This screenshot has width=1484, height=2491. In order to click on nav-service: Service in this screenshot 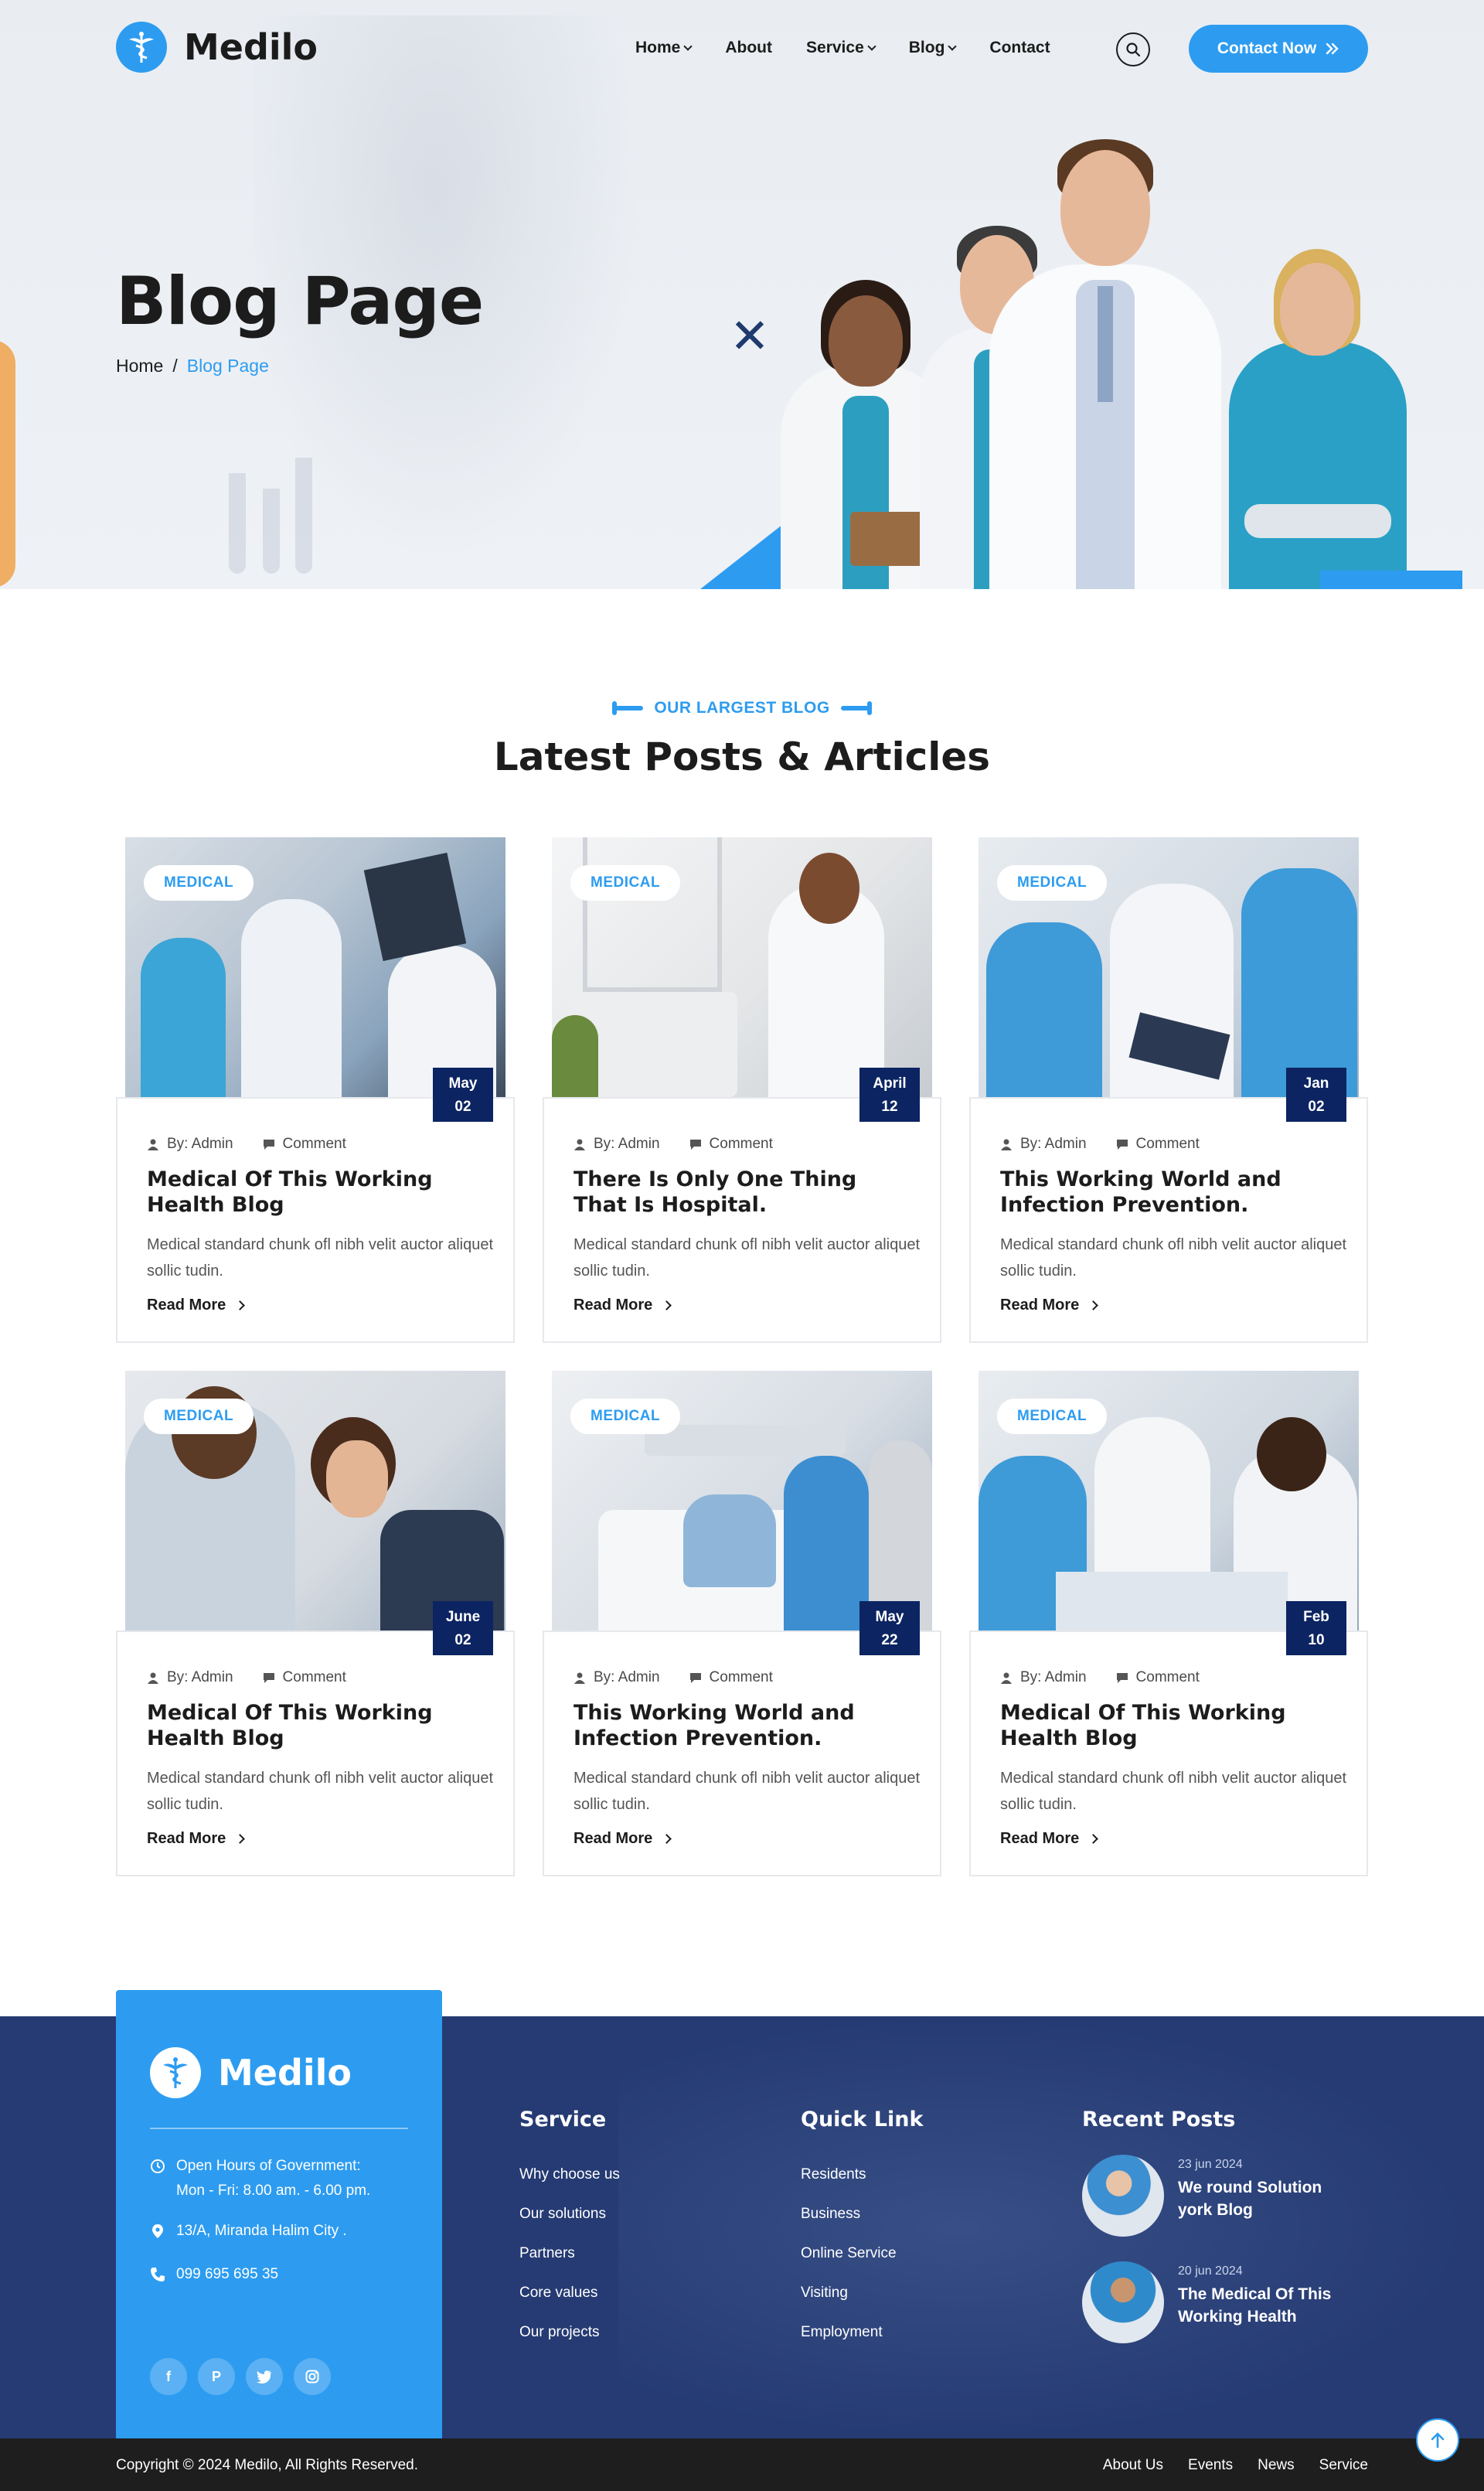, I will do `click(841, 48)`.